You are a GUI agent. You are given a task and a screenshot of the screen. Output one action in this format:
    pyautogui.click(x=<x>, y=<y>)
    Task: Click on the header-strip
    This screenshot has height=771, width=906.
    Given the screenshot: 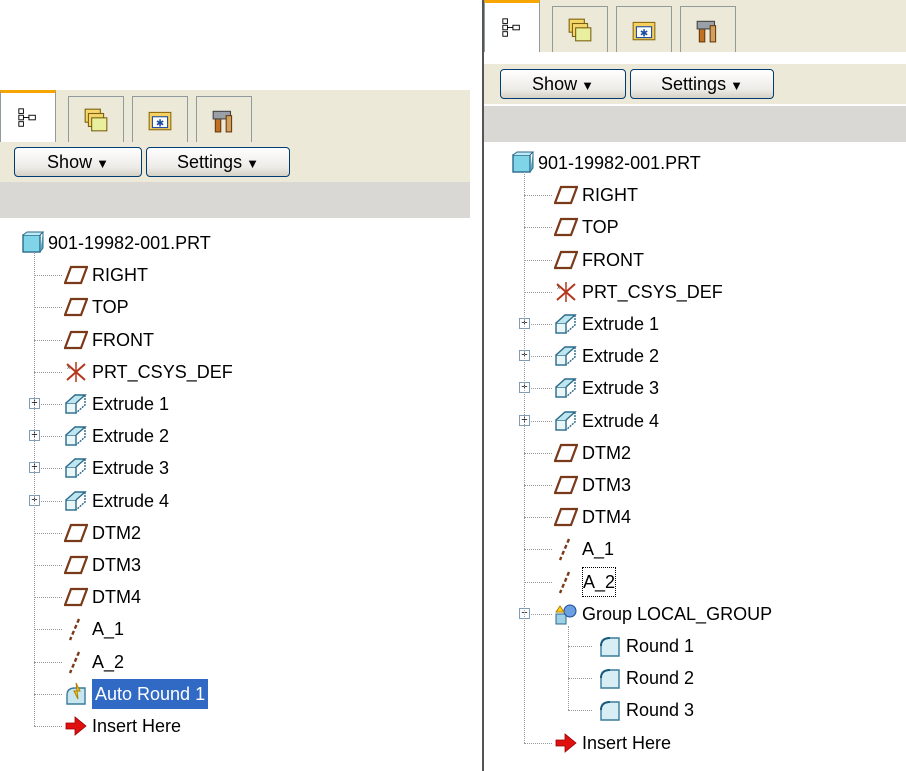 What is the action you would take?
    pyautogui.click(x=695, y=124)
    